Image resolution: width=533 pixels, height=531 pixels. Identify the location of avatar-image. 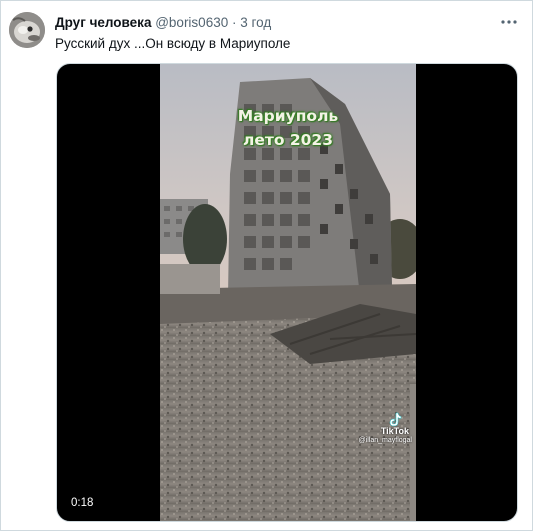
(27, 30).